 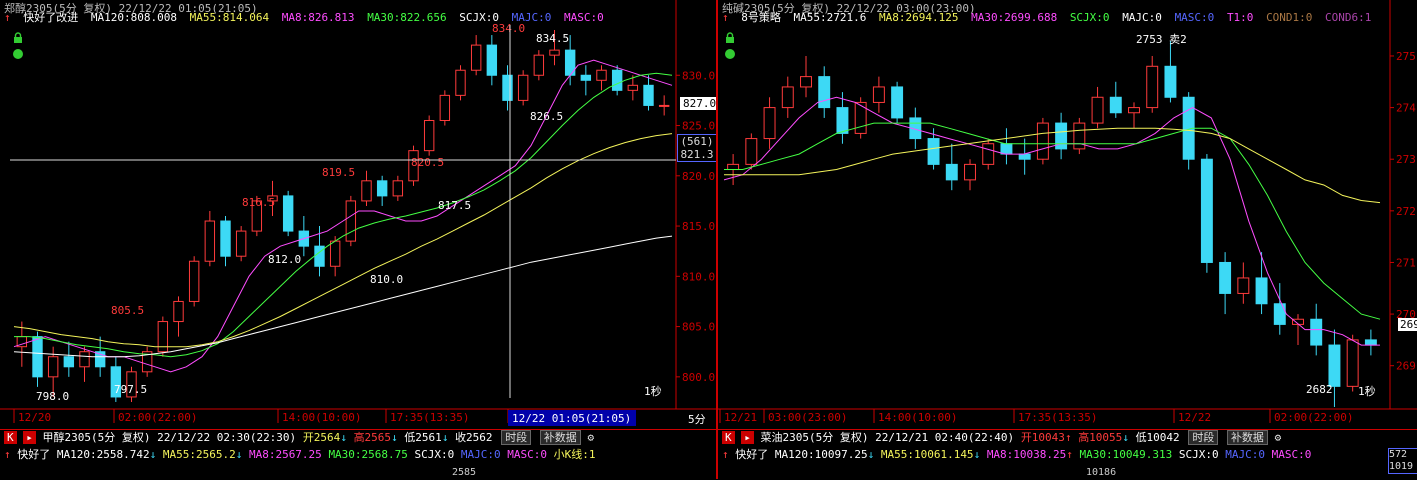 What do you see at coordinates (698, 176) in the screenshot?
I see `left-y-tick-label: 820.0` at bounding box center [698, 176].